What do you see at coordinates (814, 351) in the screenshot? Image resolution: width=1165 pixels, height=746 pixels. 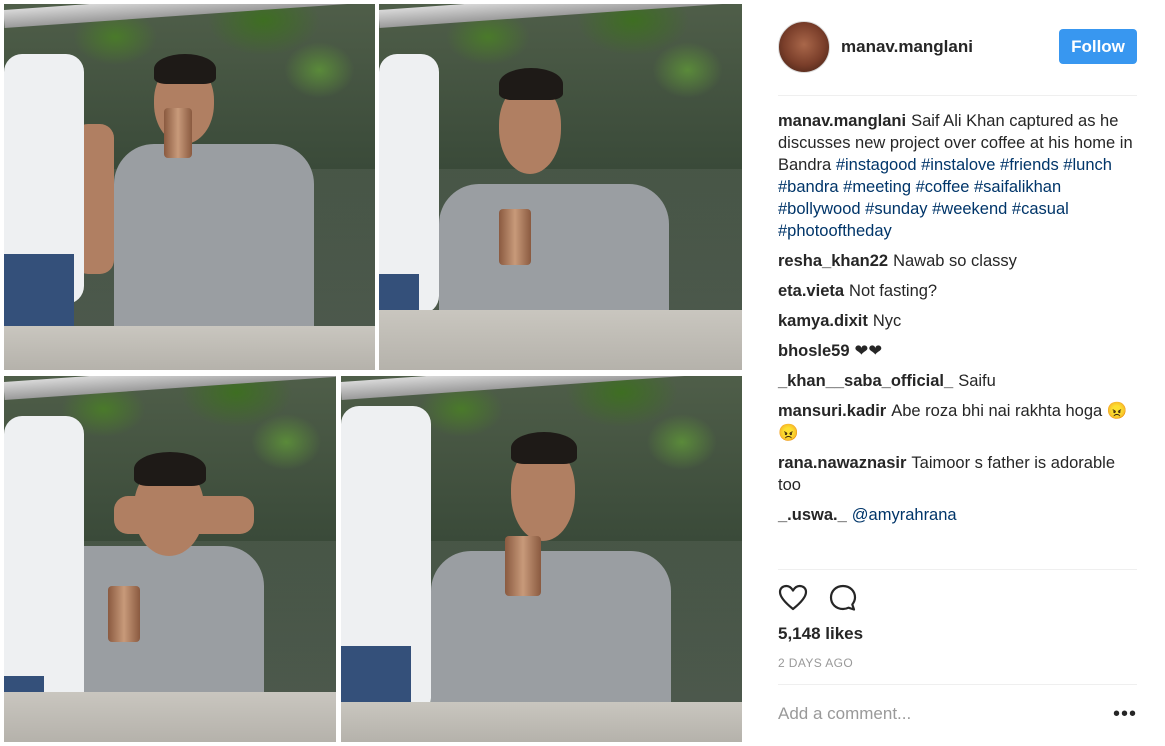 I see `comment-username: bhosle59` at bounding box center [814, 351].